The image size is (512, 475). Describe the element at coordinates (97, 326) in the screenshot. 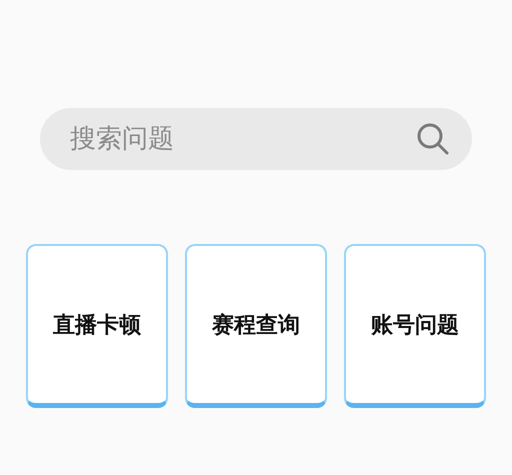

I see `category-button: 直播卡顿` at that location.